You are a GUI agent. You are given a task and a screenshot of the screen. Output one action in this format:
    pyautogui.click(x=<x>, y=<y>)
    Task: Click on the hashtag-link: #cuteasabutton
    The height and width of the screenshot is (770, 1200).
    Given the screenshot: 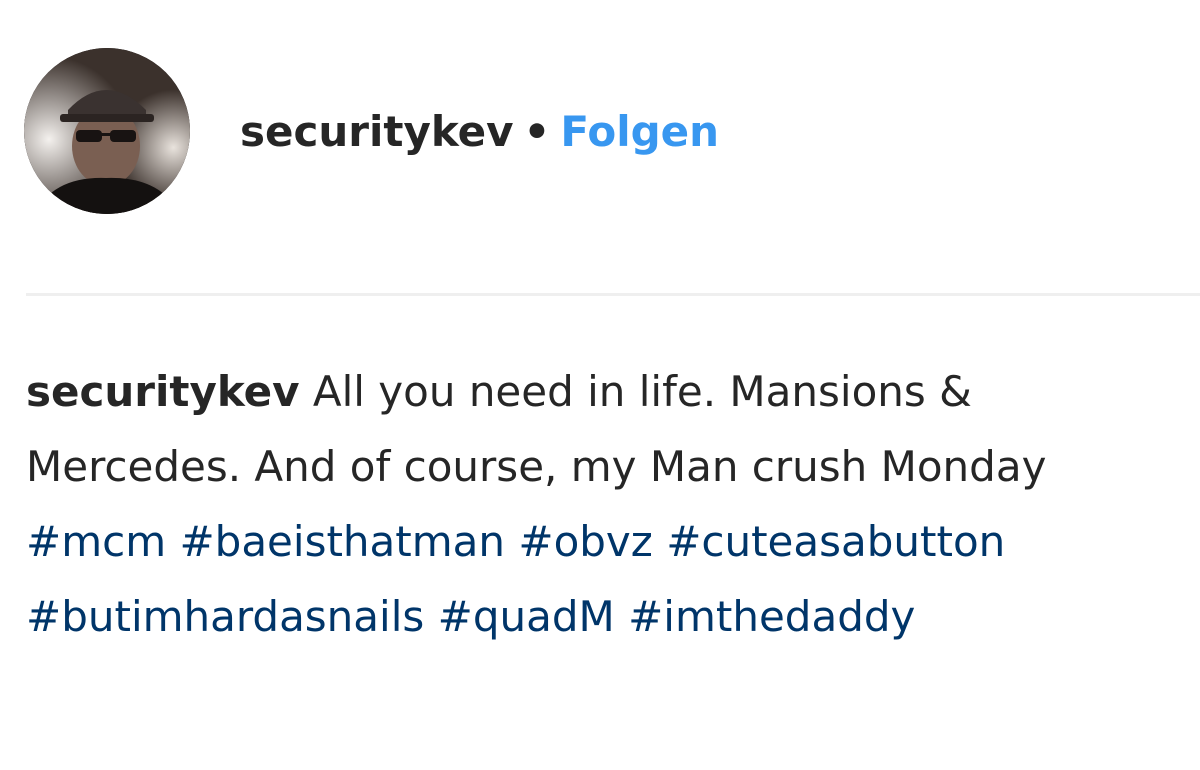 What is the action you would take?
    pyautogui.click(x=835, y=541)
    